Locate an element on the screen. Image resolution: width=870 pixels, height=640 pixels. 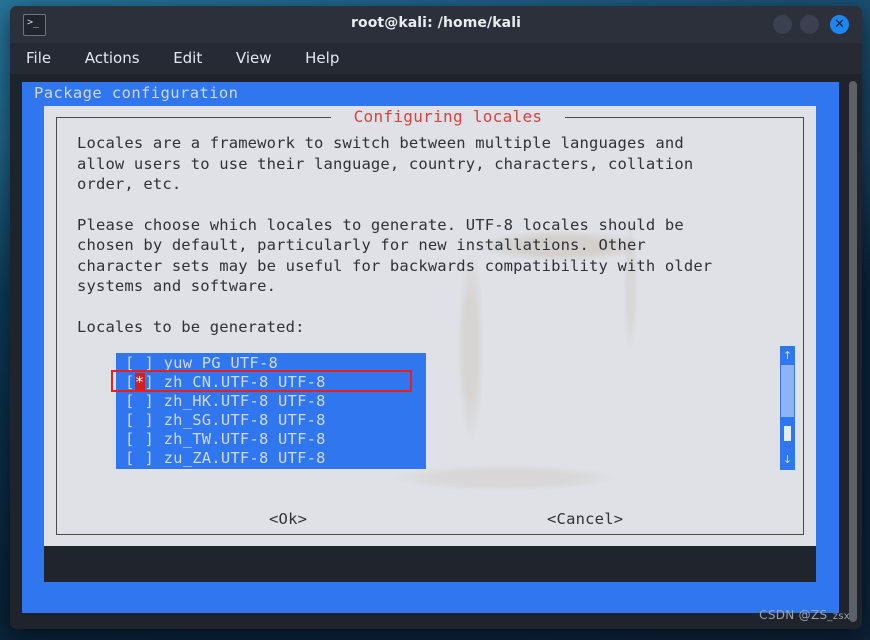
window-titlebar: >_ root@kali: /home/kali ✕ is located at coordinates (436, 24).